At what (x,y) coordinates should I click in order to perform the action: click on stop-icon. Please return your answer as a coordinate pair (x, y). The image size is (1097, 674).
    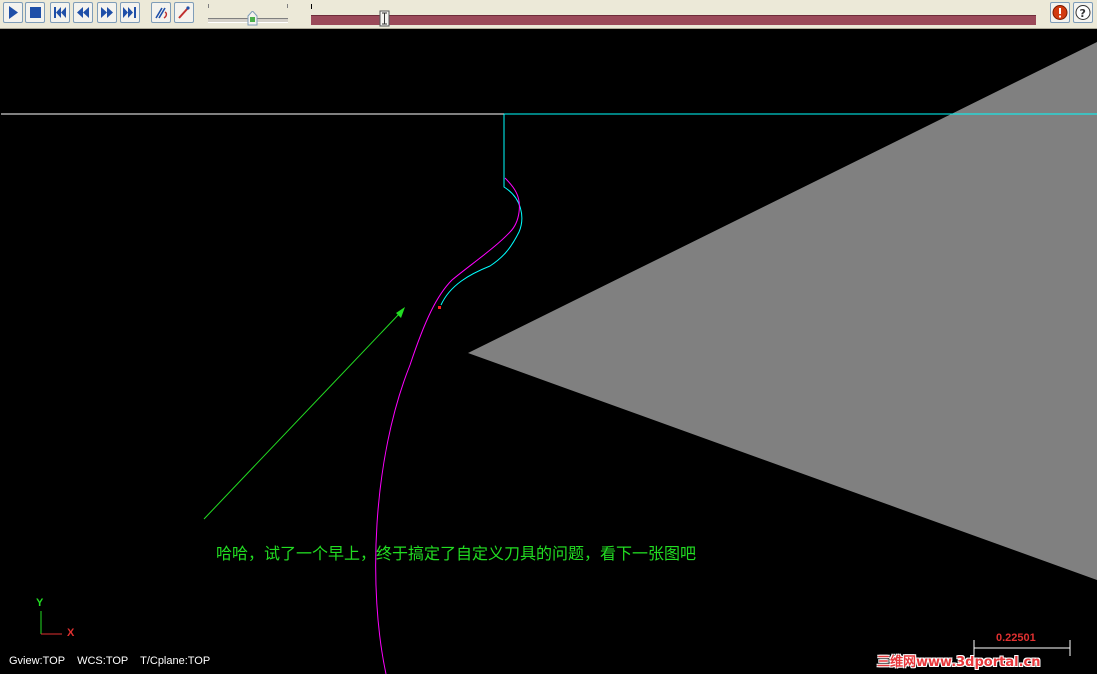
    Looking at the image, I should click on (35, 12).